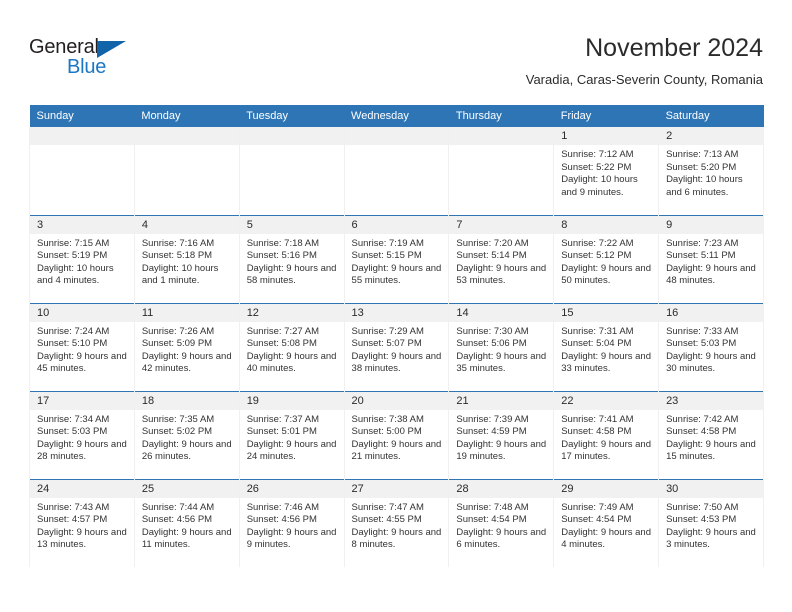 The image size is (792, 612). What do you see at coordinates (701, 344) in the screenshot?
I see `sunset-text: Sunset: 5:03 PM` at bounding box center [701, 344].